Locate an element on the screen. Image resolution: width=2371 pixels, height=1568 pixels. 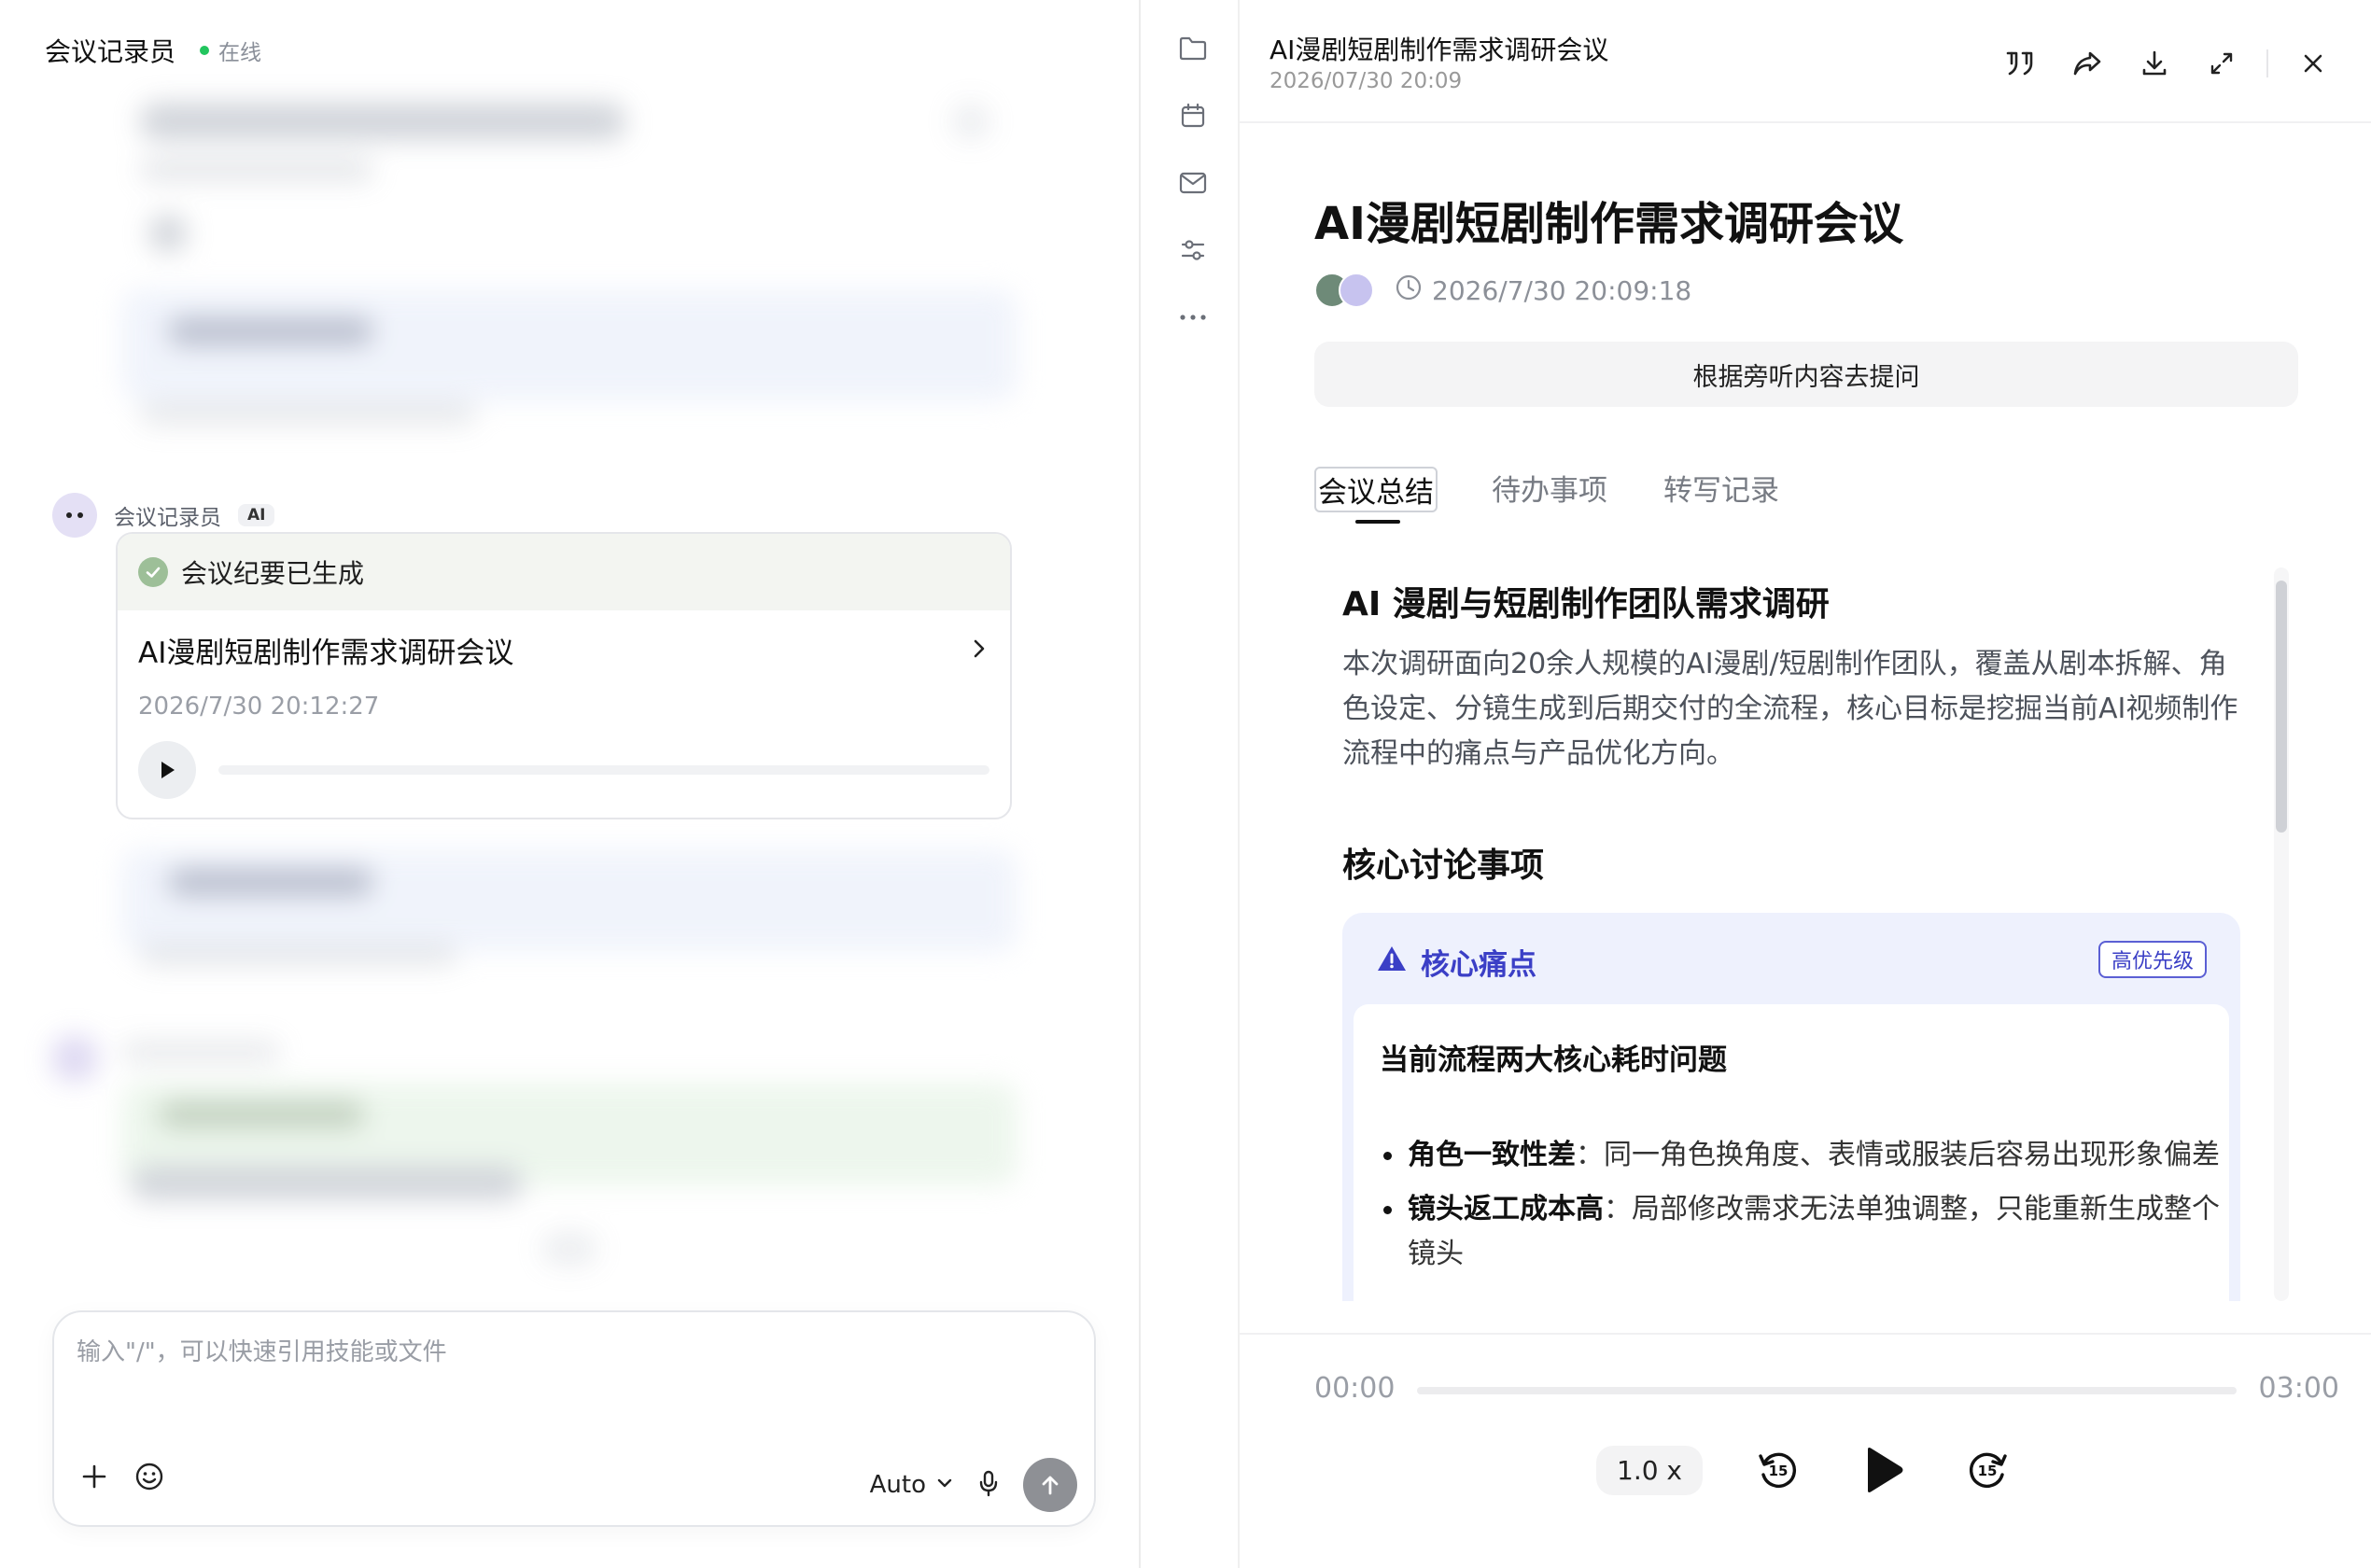
ai-badge: AI is located at coordinates (256, 515).